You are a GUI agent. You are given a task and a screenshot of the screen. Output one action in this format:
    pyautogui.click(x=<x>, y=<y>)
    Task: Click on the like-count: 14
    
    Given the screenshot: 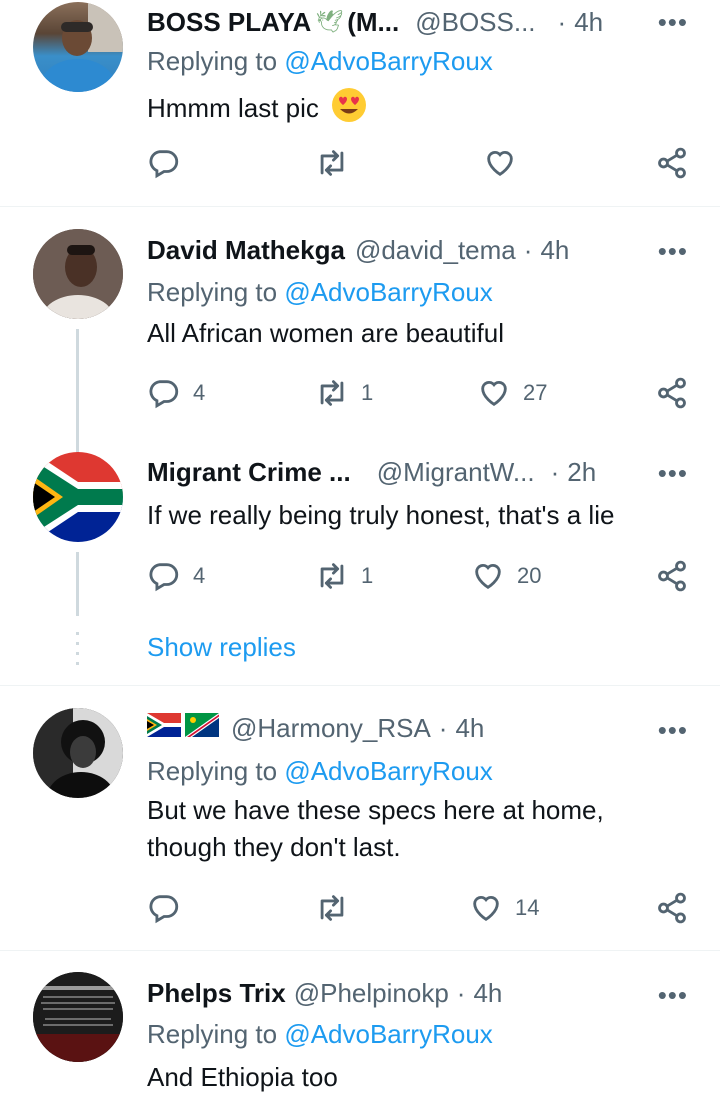 What is the action you would take?
    pyautogui.click(x=527, y=907)
    